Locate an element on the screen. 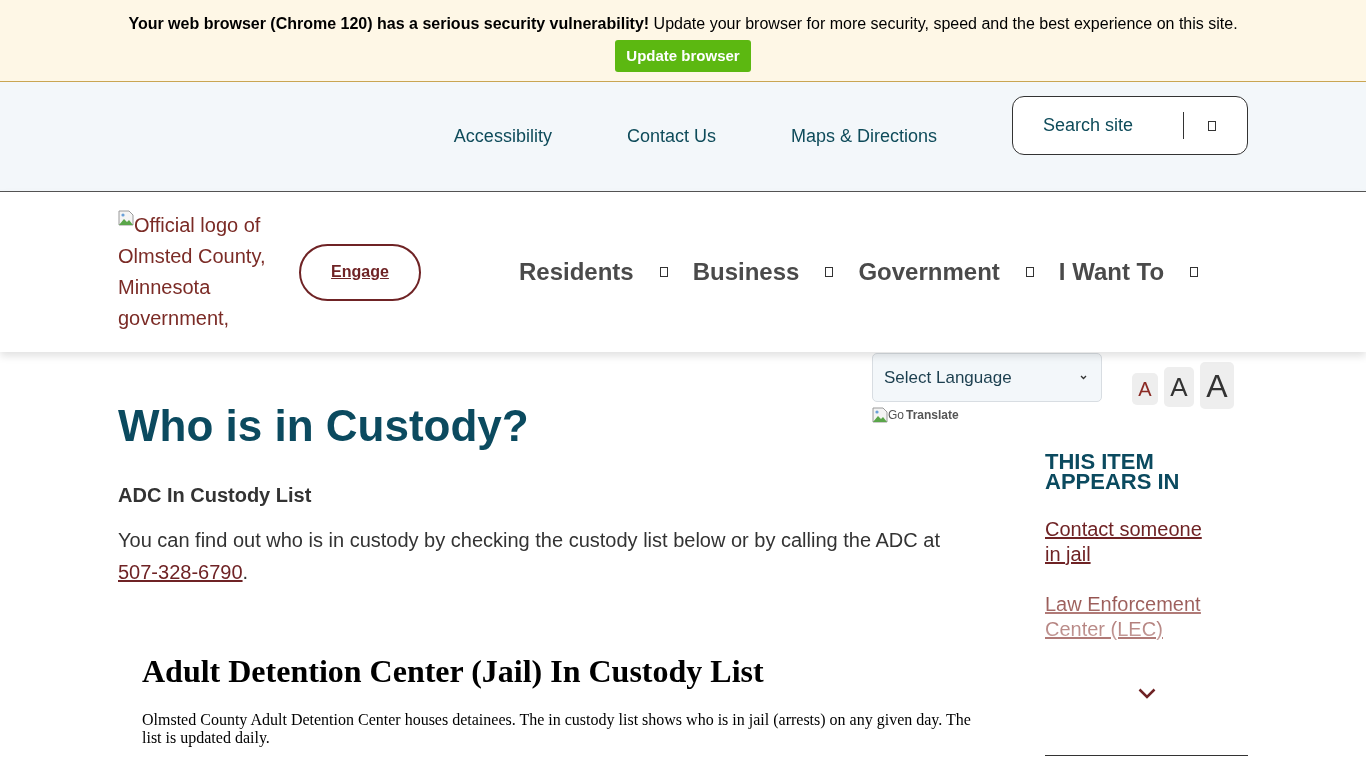 Image resolution: width=1366 pixels, height=768 pixels. translate-logo-alt-text: Go is located at coordinates (896, 415).